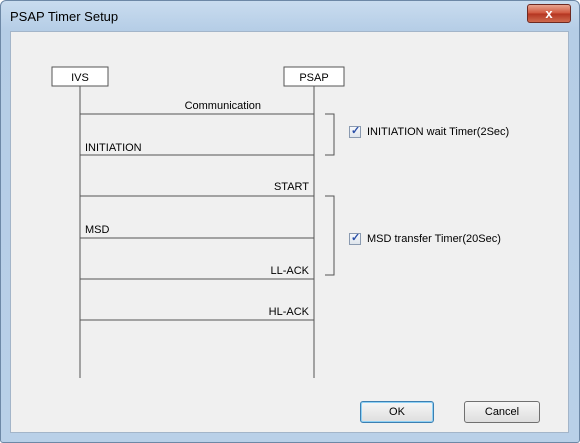 The width and height of the screenshot is (580, 443). Describe the element at coordinates (290, 16) in the screenshot. I see `title-bar: PSAP Timer Setup x` at that location.